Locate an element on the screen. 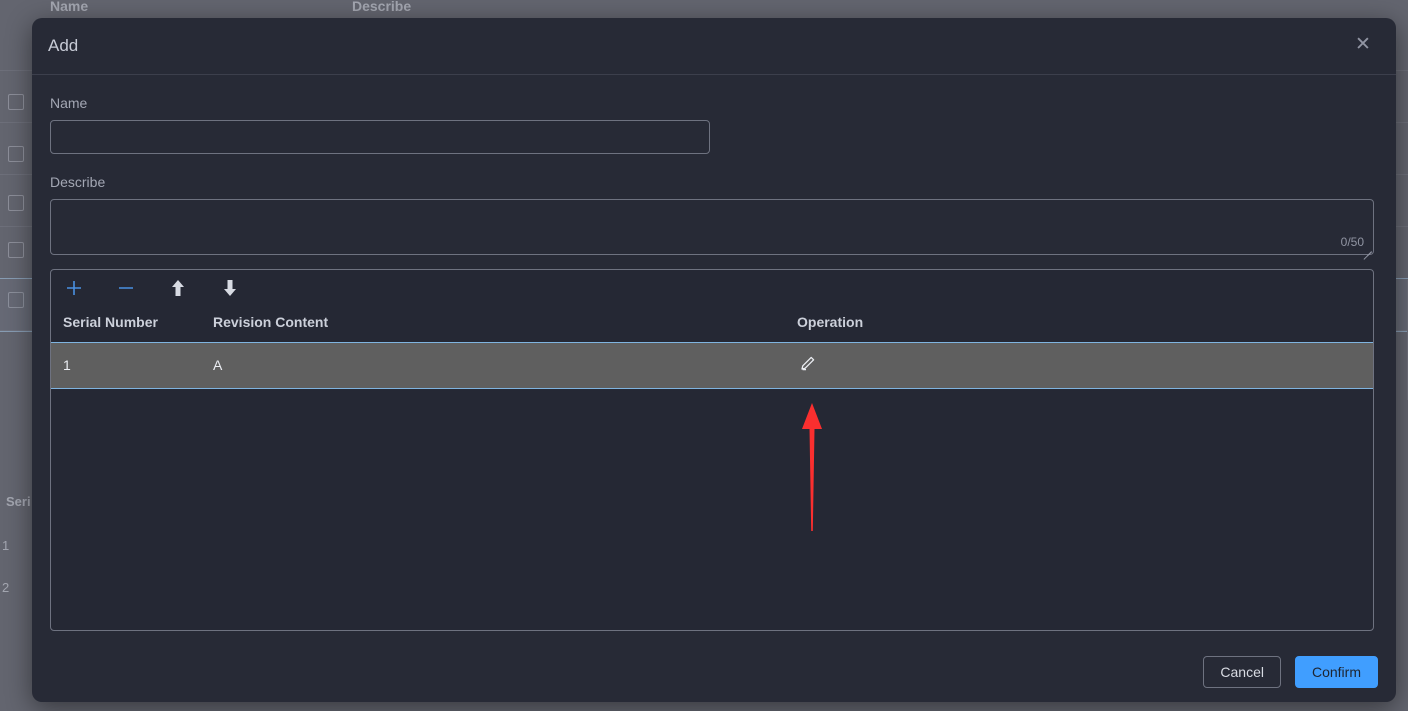 Image resolution: width=1408 pixels, height=711 pixels. dialog-header: Add ✕ is located at coordinates (714, 46).